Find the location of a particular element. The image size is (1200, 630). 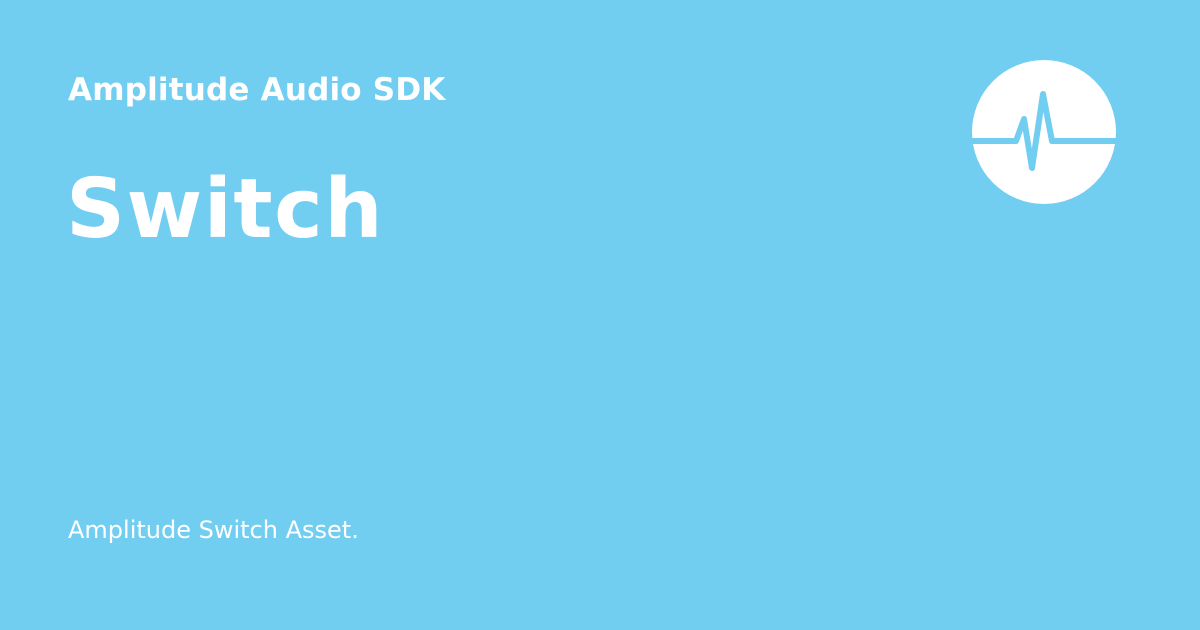

amplitude-logo is located at coordinates (1044, 132).